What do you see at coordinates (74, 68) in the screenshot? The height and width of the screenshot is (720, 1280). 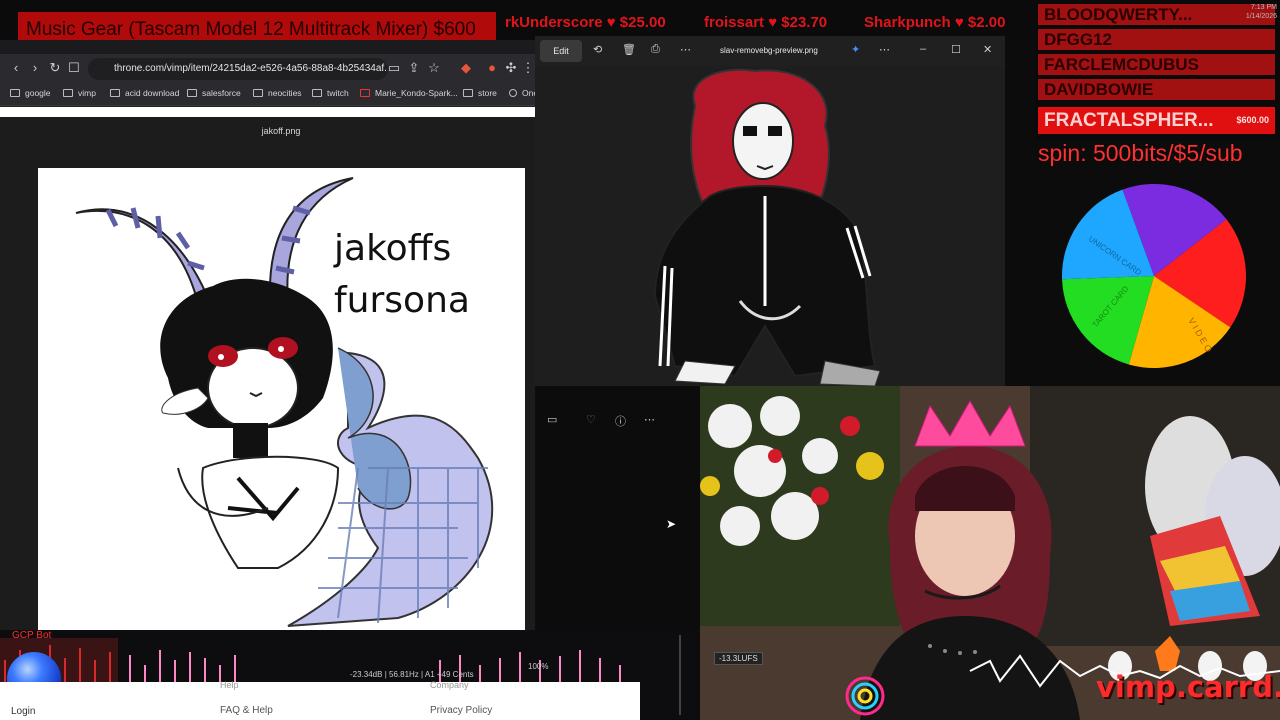 I see `bookmark-icon: ☐` at bounding box center [74, 68].